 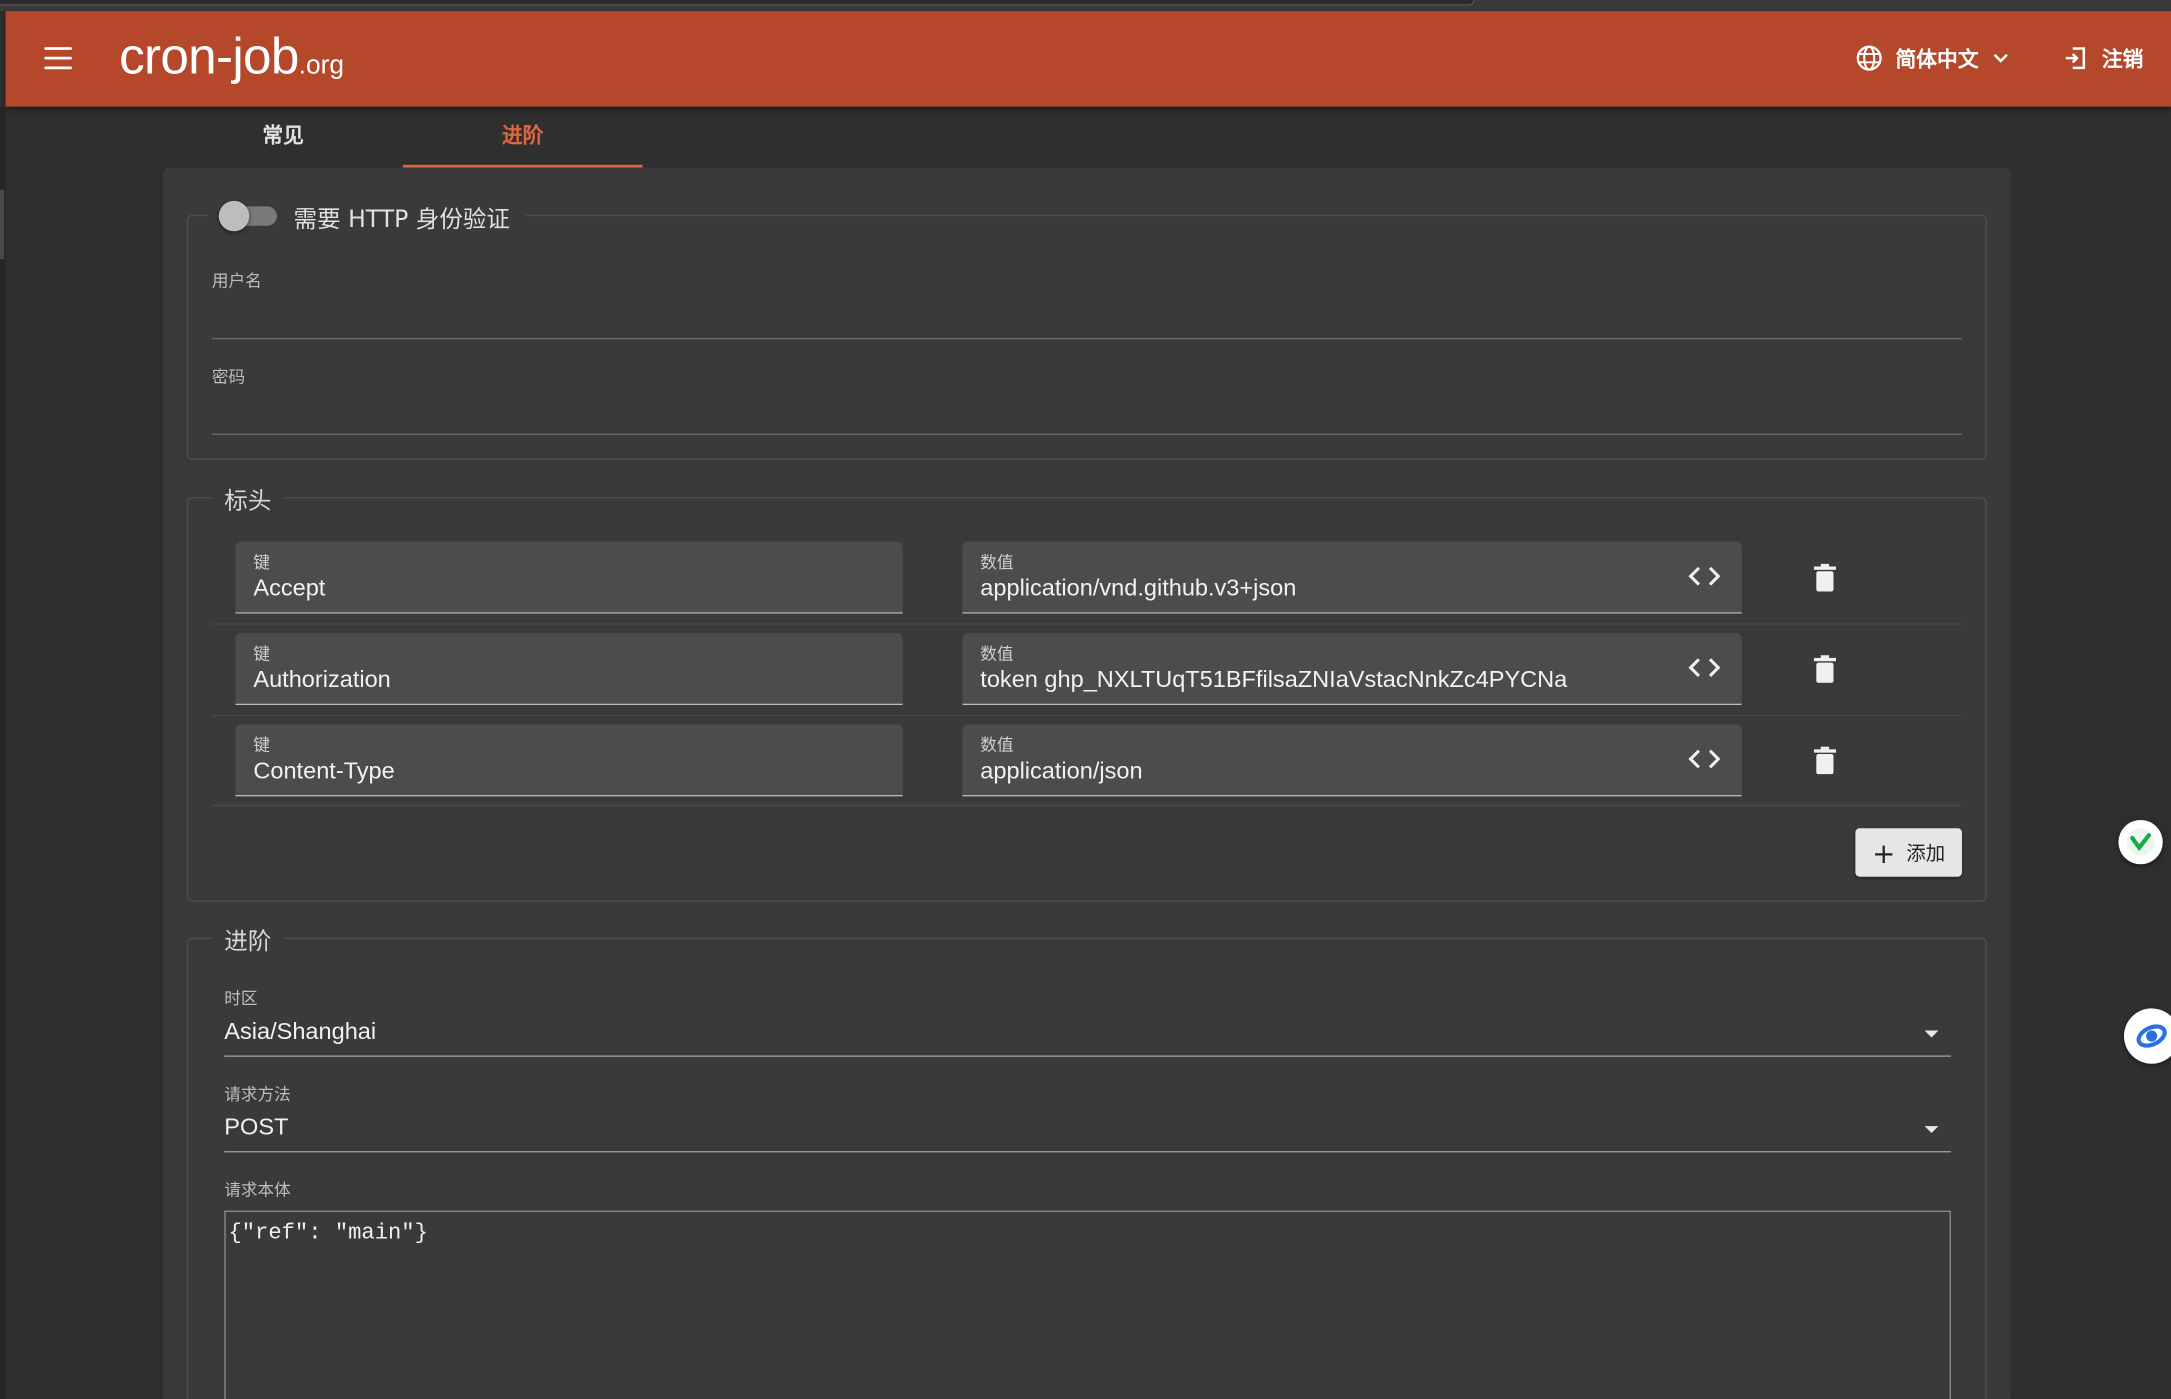 I want to click on app-bar: cron-job.org 简体中文 注销, so click(x=1088, y=59).